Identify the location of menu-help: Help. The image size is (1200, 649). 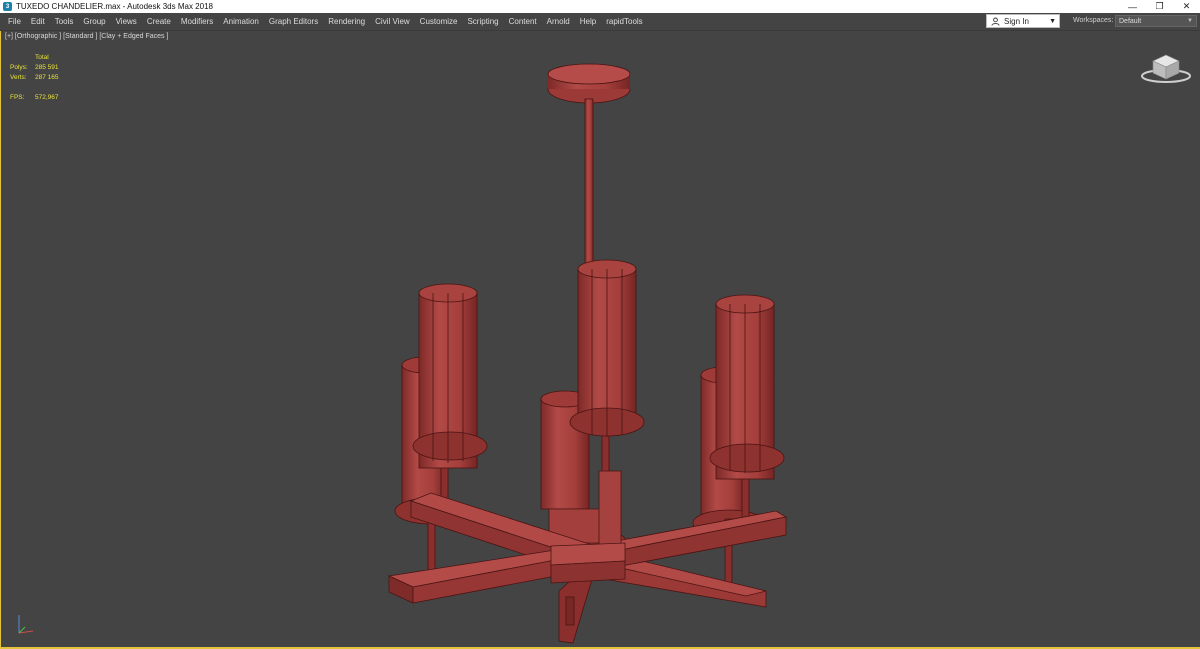
(588, 21).